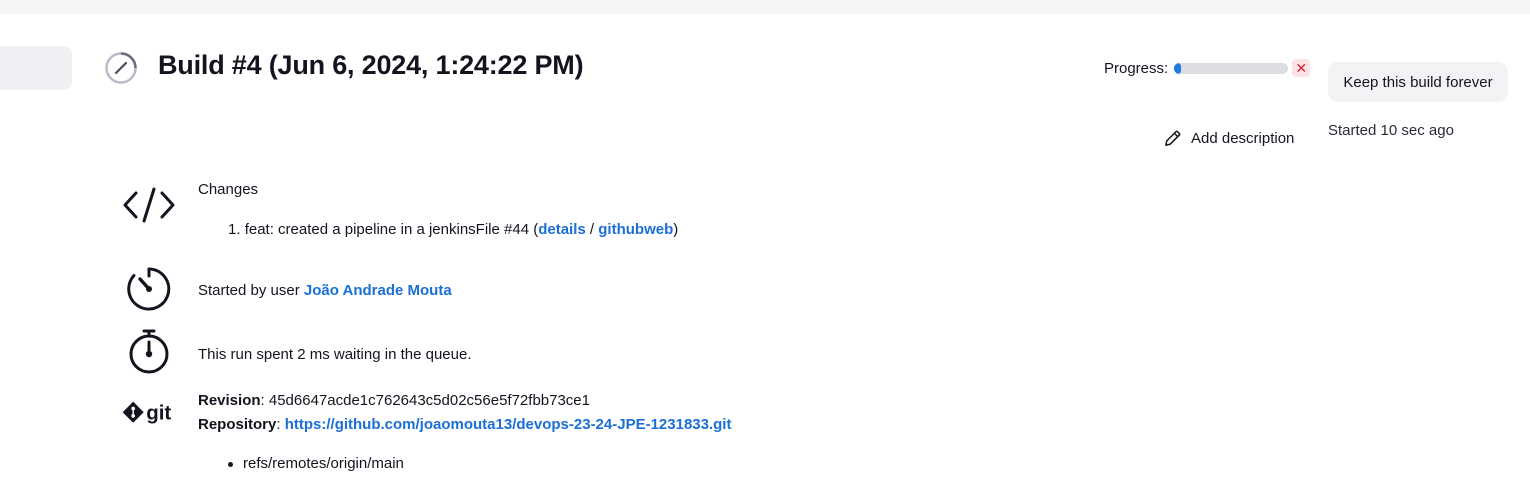  What do you see at coordinates (228, 189) in the screenshot?
I see `changes-heading: Changes` at bounding box center [228, 189].